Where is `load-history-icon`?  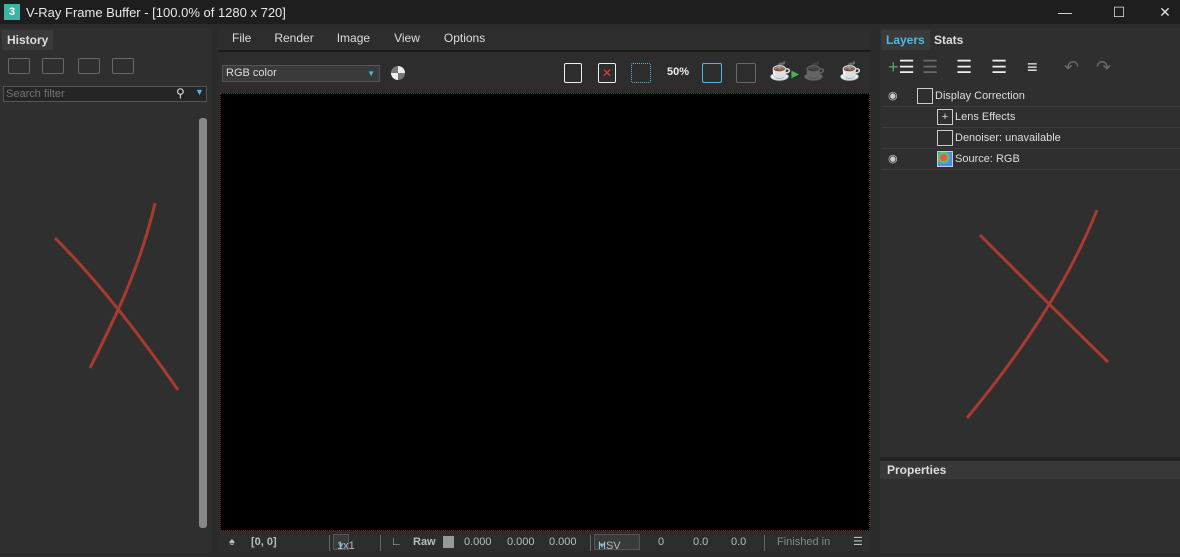
load-history-icon is located at coordinates (89, 66).